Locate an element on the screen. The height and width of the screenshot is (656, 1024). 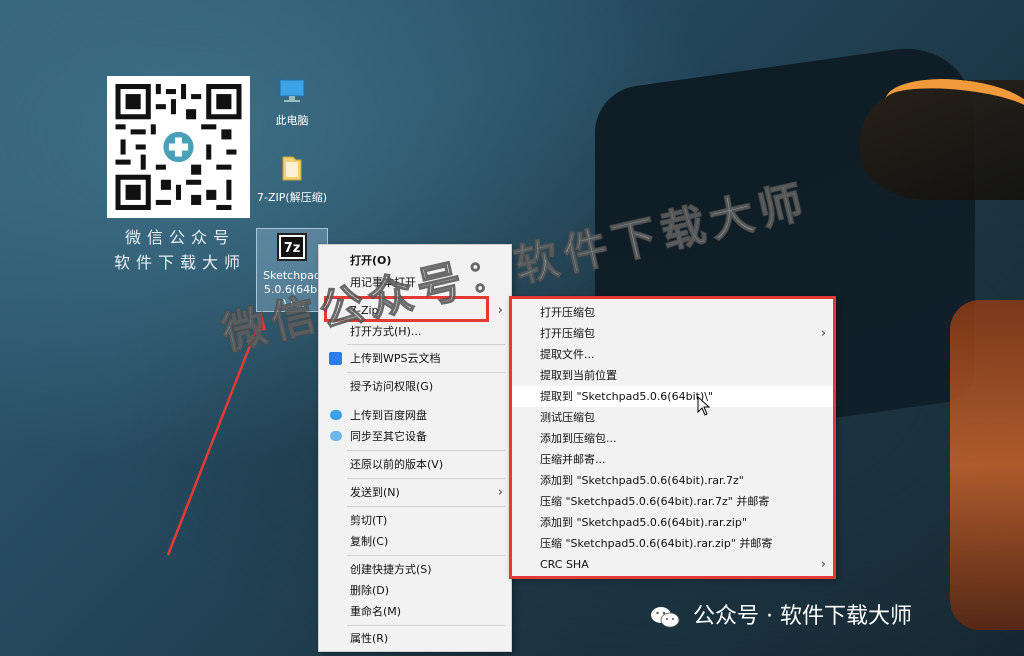
desktop-icon-7zip-folder: 7-ZIP(解压缩) is located at coordinates (292, 179).